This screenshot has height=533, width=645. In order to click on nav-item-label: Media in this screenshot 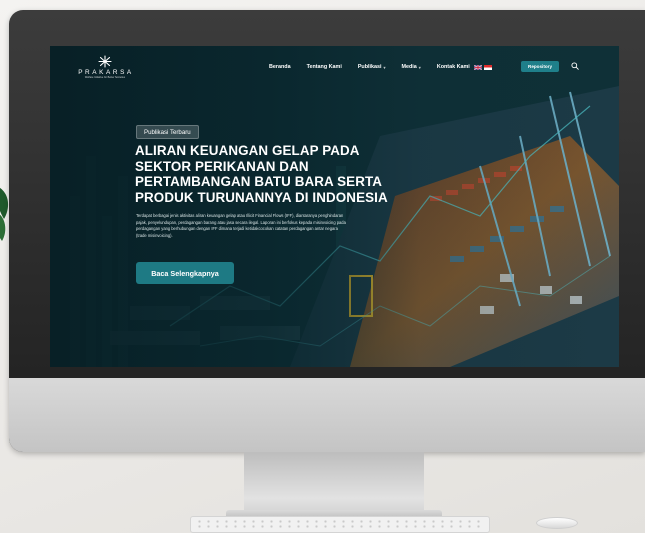, I will do `click(409, 67)`.